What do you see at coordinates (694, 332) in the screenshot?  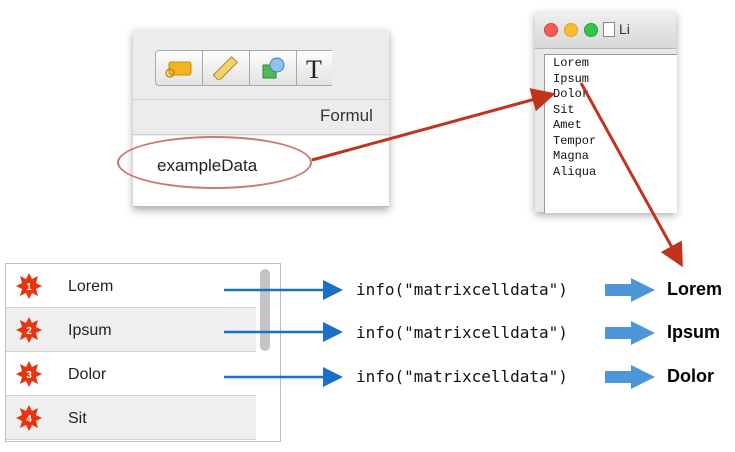 I see `result-value: Ipsum` at bounding box center [694, 332].